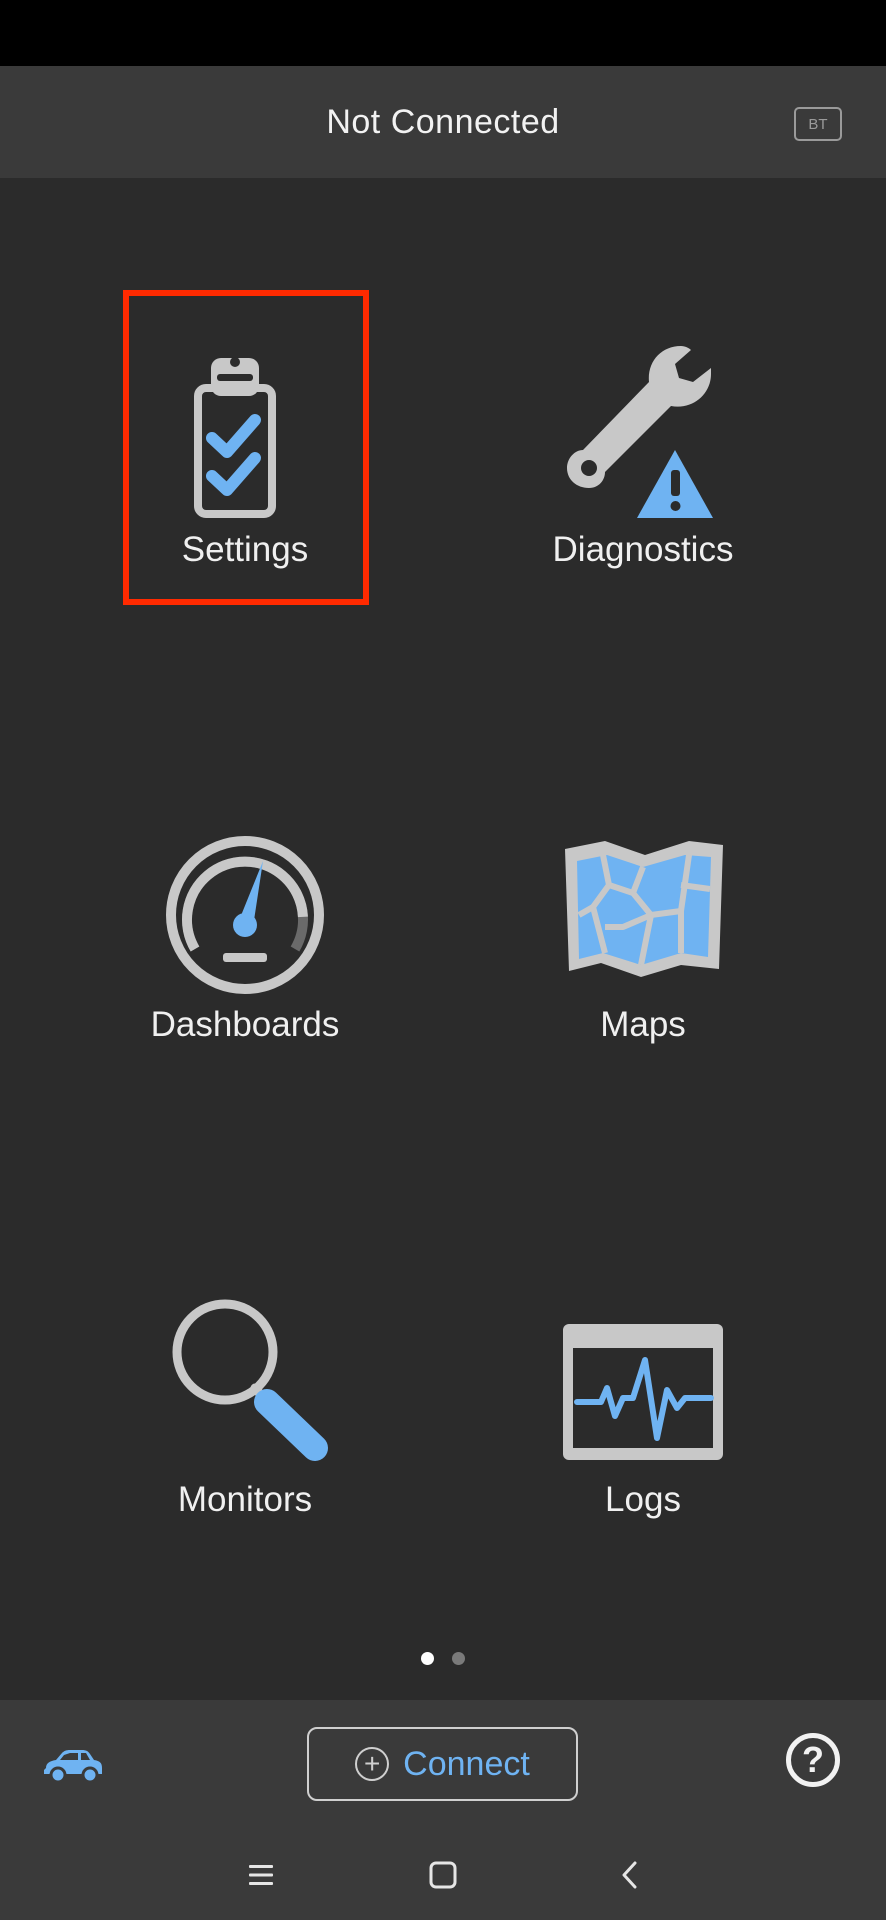 The image size is (886, 1920). I want to click on system-nav-bar, so click(443, 1875).